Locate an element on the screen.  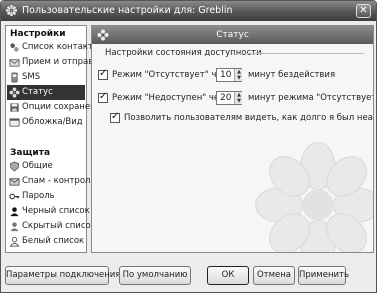
spam-control-icon is located at coordinates (14, 182).